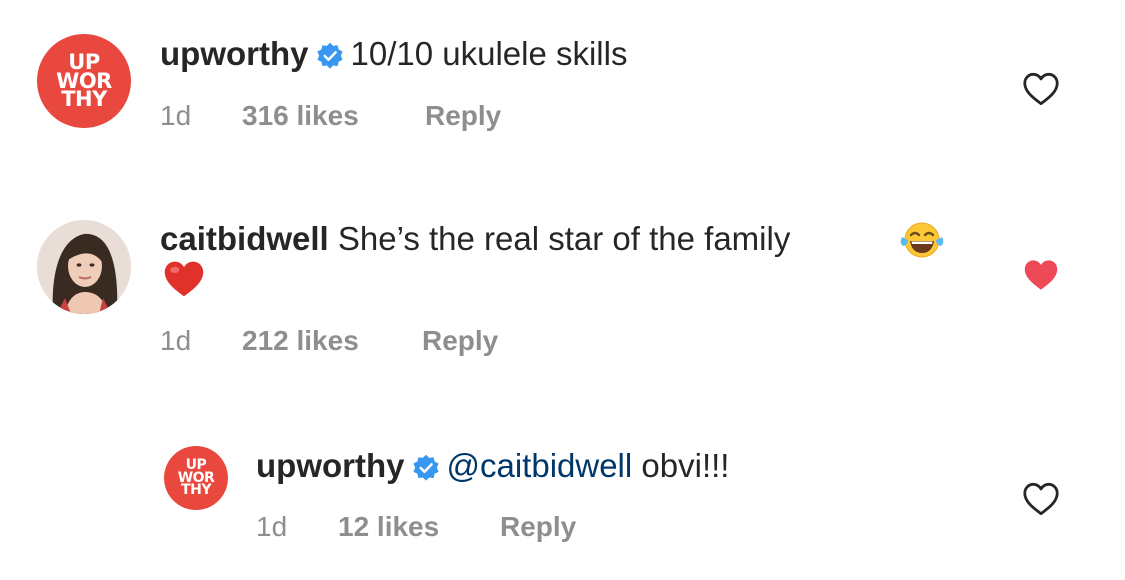  I want to click on username-link: caitbidwell, so click(244, 238).